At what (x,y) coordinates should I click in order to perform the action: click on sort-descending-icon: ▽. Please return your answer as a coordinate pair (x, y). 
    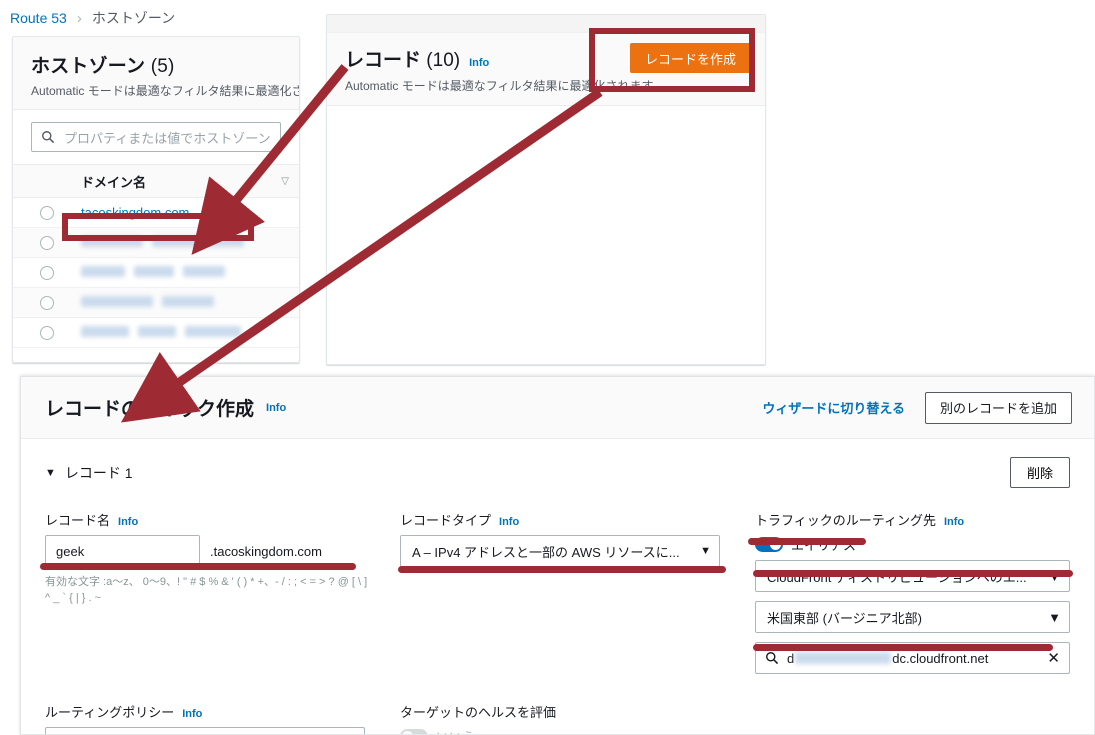
    Looking at the image, I should click on (285, 181).